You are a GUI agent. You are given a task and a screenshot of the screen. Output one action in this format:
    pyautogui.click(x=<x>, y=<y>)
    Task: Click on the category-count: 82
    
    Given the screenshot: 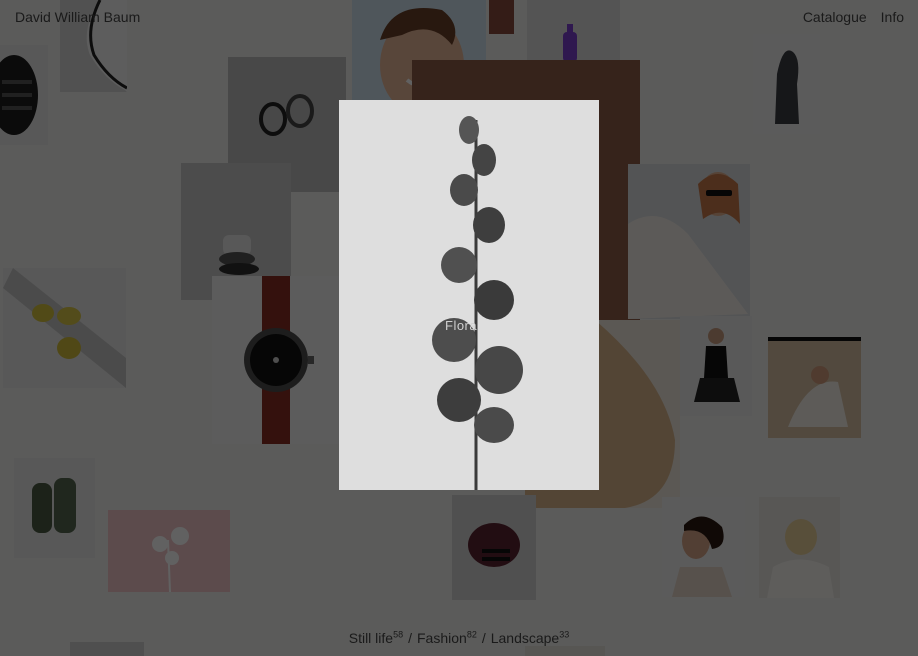 What is the action you would take?
    pyautogui.click(x=471, y=634)
    